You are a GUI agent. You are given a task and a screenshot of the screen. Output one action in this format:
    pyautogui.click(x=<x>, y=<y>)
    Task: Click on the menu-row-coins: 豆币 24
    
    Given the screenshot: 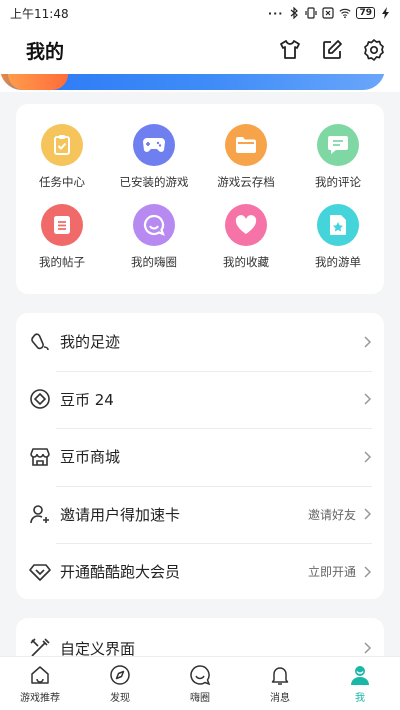 What is the action you would take?
    pyautogui.click(x=200, y=399)
    